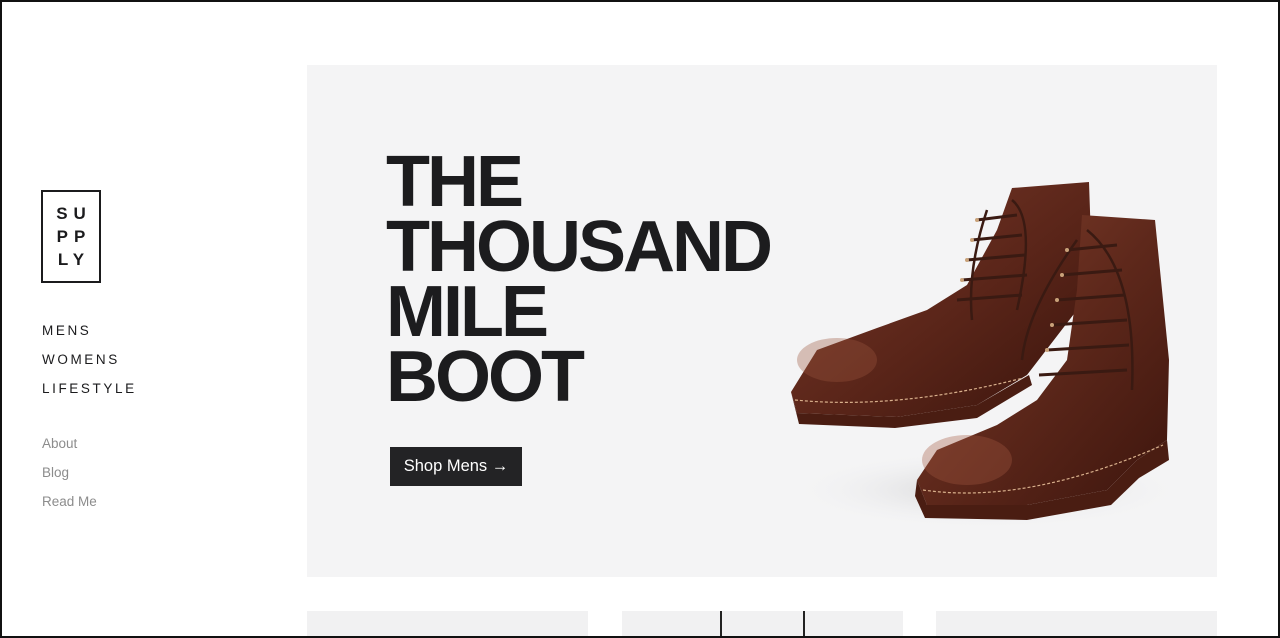 The image size is (1280, 638). What do you see at coordinates (89, 335) in the screenshot?
I see `nav-item-mens: MENS` at bounding box center [89, 335].